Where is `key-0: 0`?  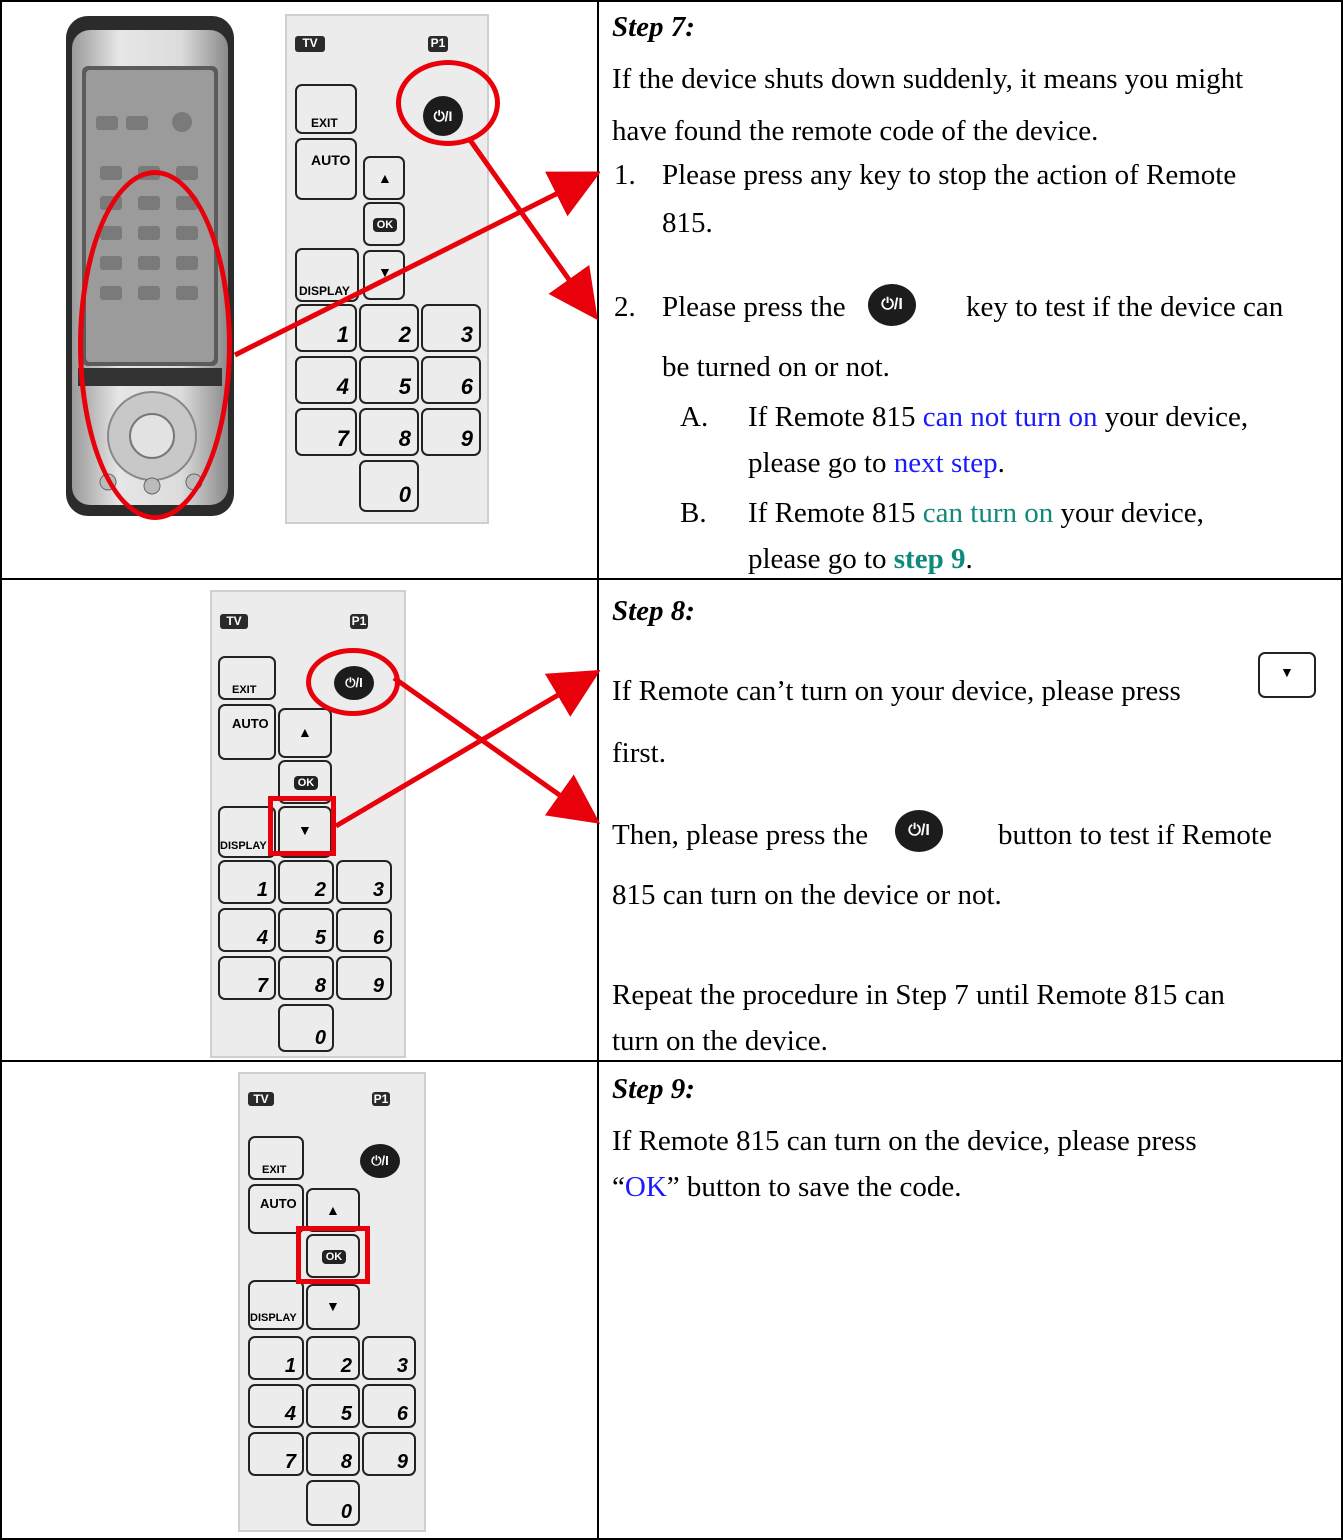
key-0: 0 is located at coordinates (333, 1503).